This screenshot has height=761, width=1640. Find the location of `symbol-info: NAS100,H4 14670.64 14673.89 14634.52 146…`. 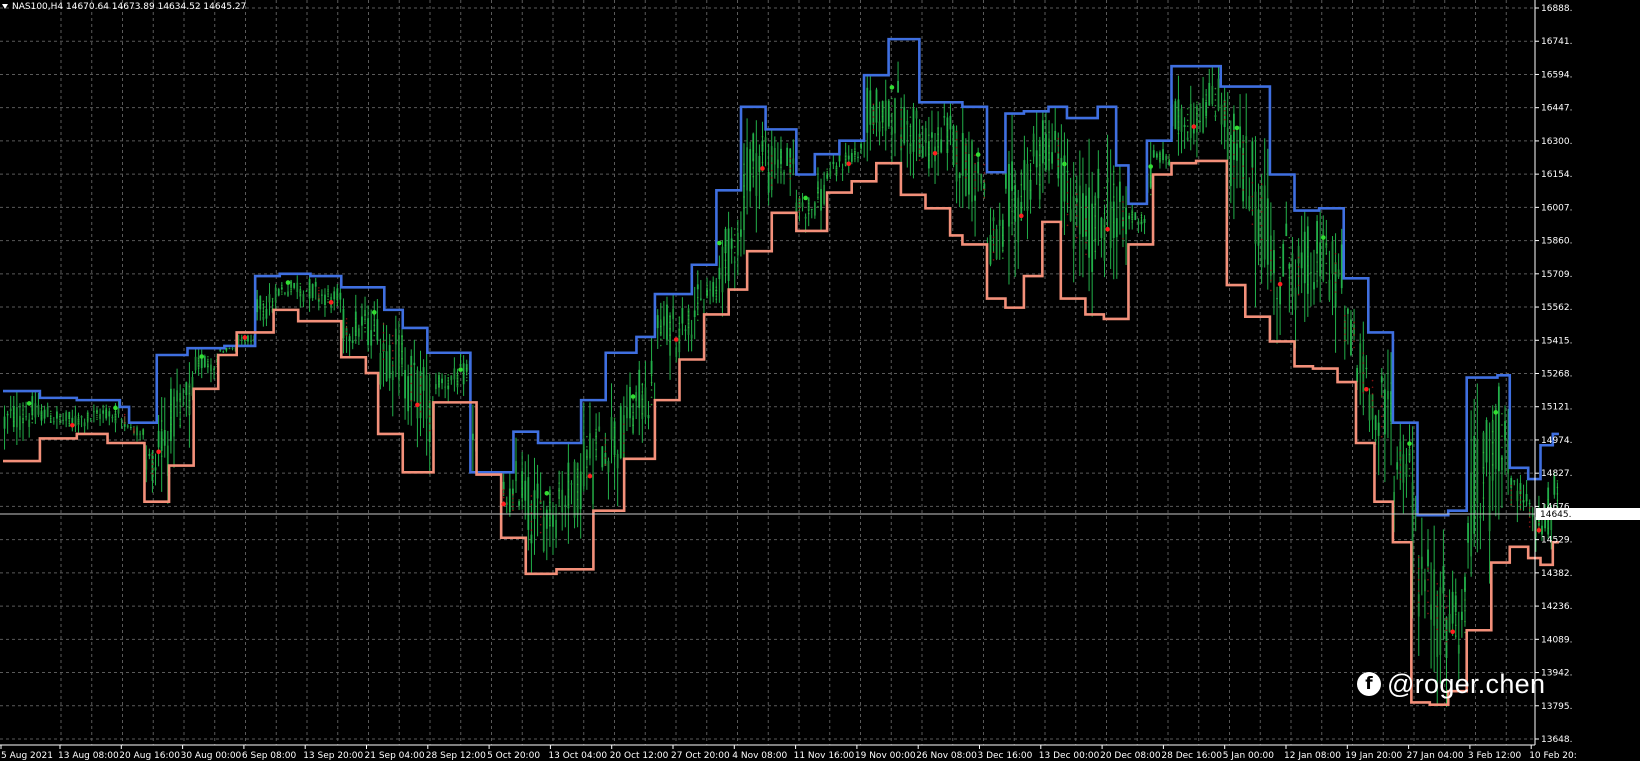

symbol-info: NAS100,H4 14670.64 14673.89 14634.52 146… is located at coordinates (124, 7).